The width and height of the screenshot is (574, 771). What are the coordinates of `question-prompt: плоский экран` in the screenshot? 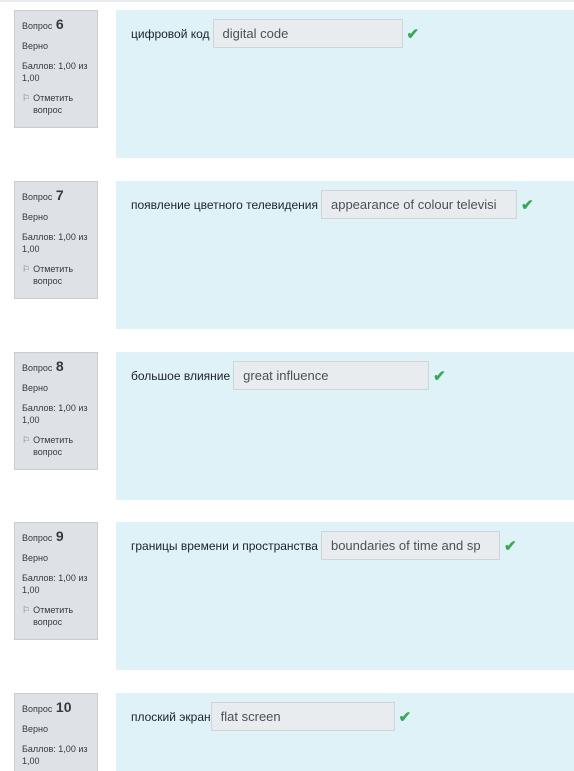 It's located at (171, 716).